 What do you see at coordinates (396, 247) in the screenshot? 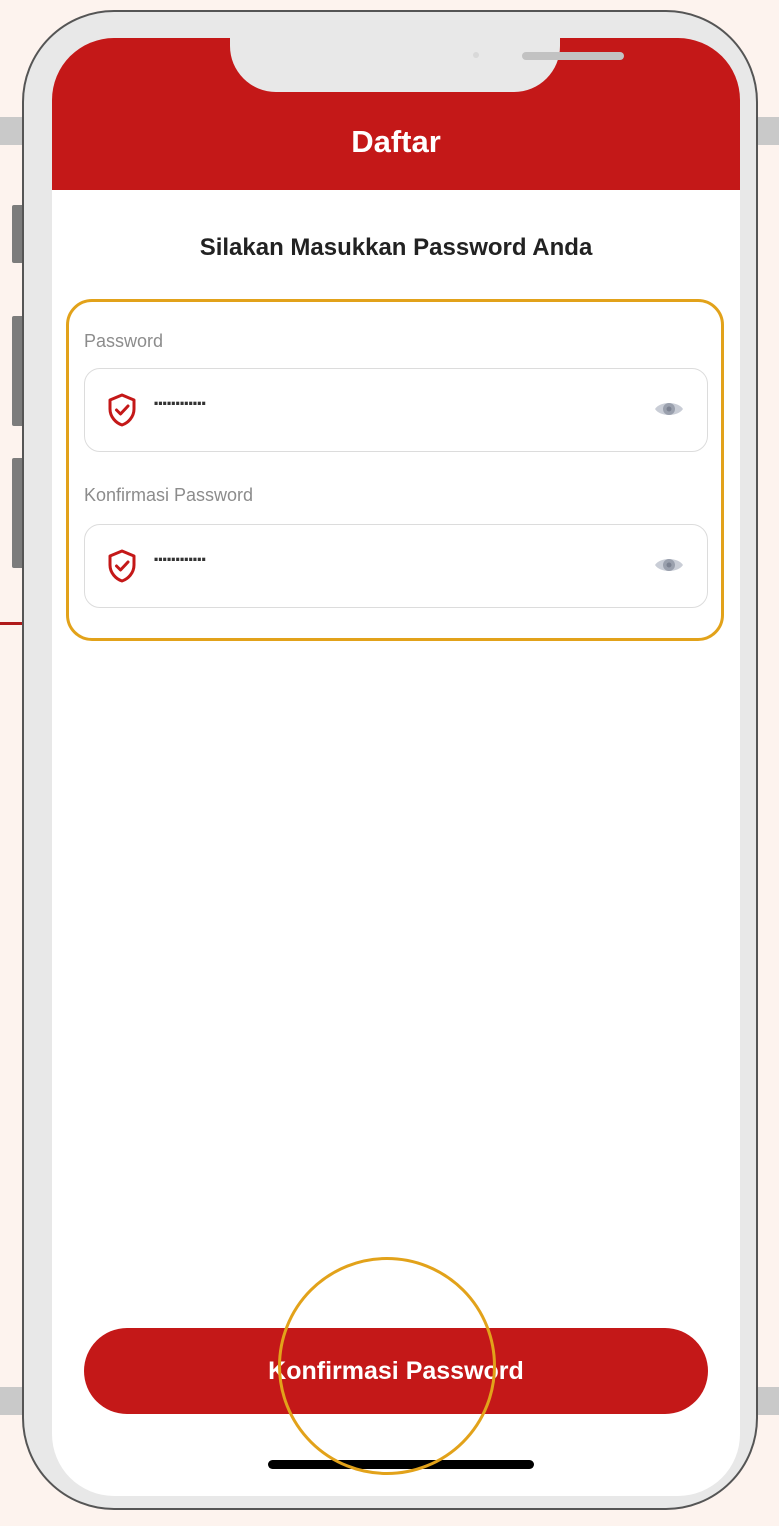
I see `page-heading: Silakan Masukkan Password Anda` at bounding box center [396, 247].